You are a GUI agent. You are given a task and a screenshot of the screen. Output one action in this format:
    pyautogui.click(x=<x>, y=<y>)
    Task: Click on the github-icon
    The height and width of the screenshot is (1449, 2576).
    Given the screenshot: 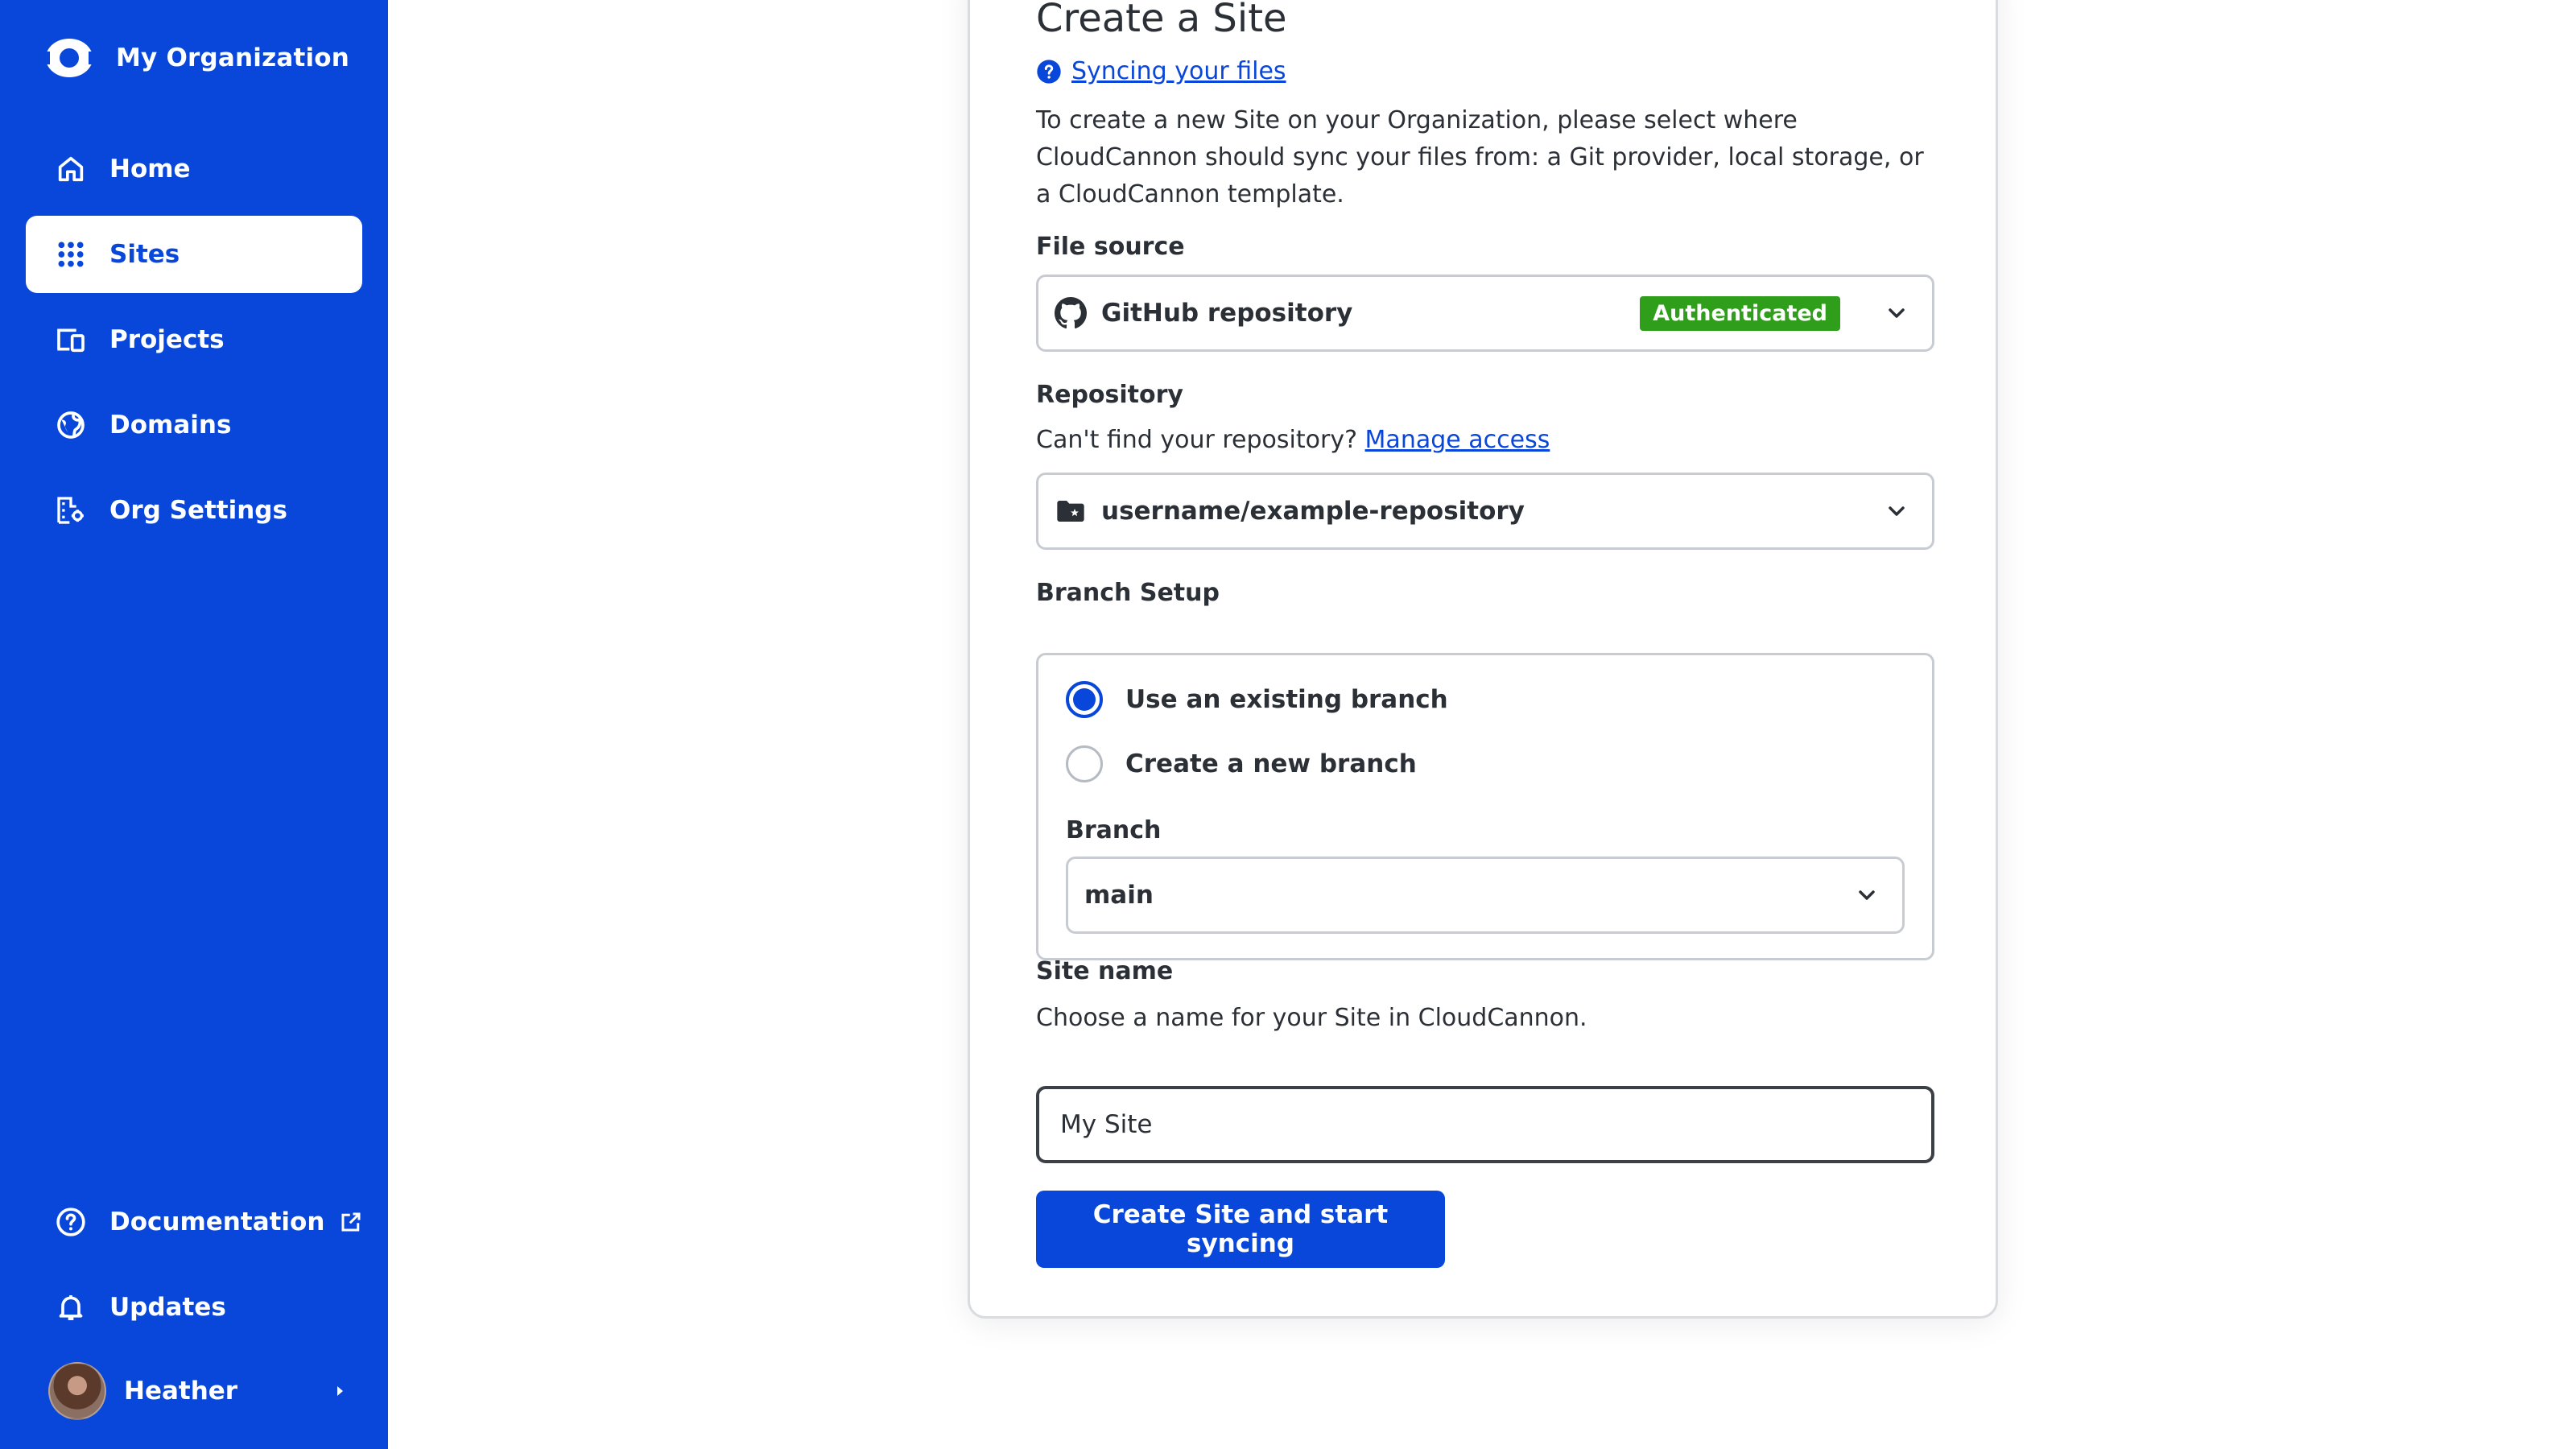 What is the action you would take?
    pyautogui.click(x=1071, y=313)
    